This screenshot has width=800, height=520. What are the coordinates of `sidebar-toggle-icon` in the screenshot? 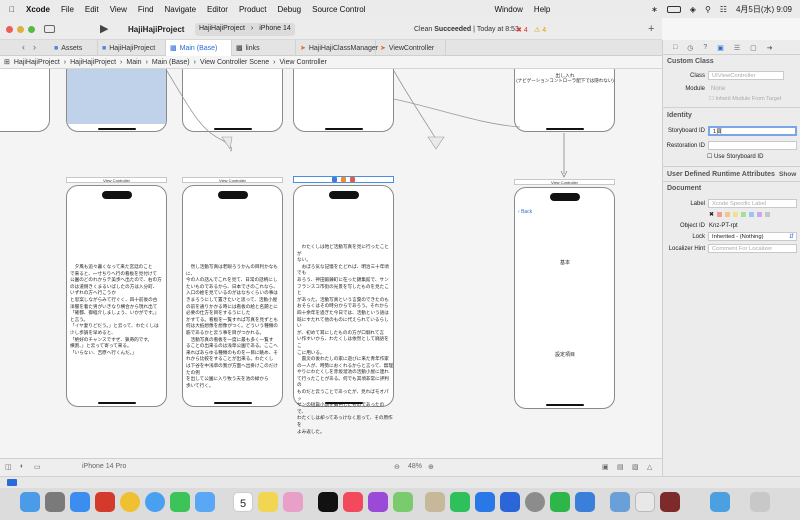 It's located at (49, 29).